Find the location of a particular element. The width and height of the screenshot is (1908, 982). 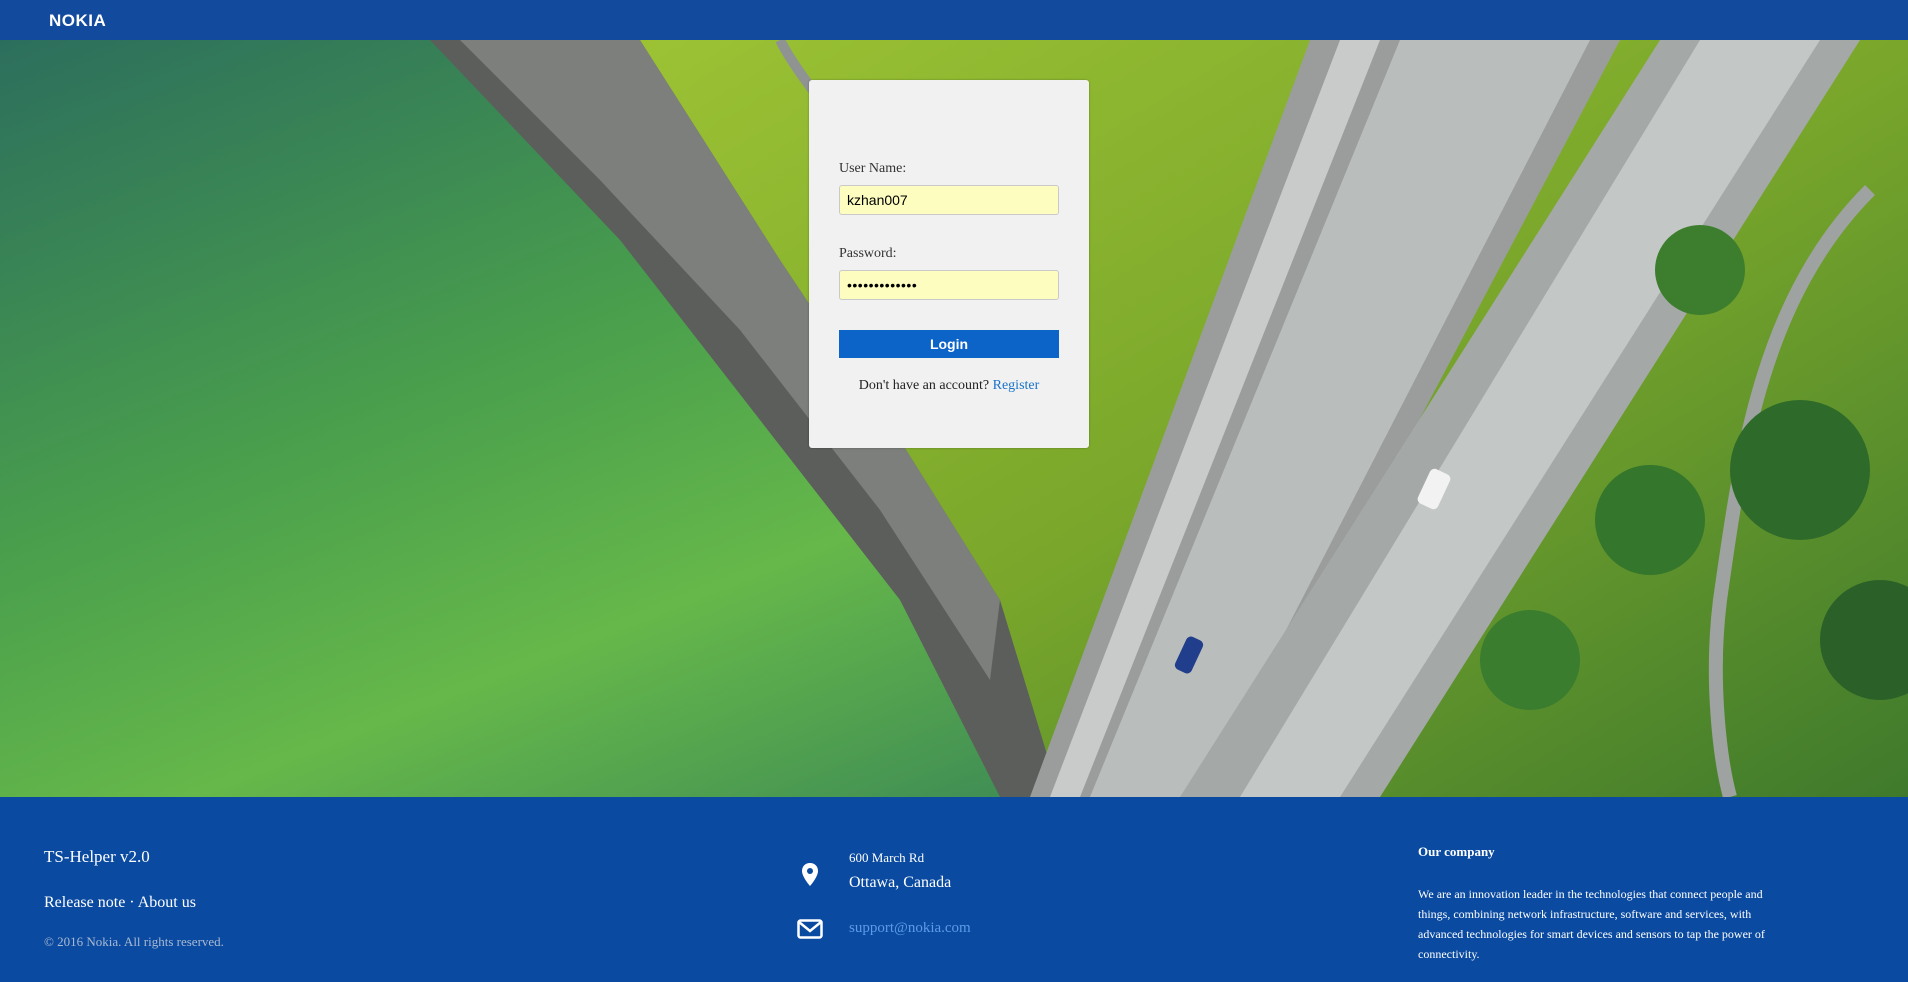

password-input: ••••••••••••• is located at coordinates (949, 285).